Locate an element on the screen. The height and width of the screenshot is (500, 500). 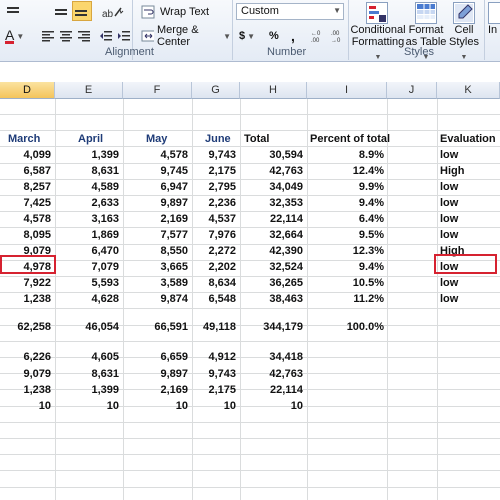
table-cell-april: 7,079 is located at coordinates (105, 267).